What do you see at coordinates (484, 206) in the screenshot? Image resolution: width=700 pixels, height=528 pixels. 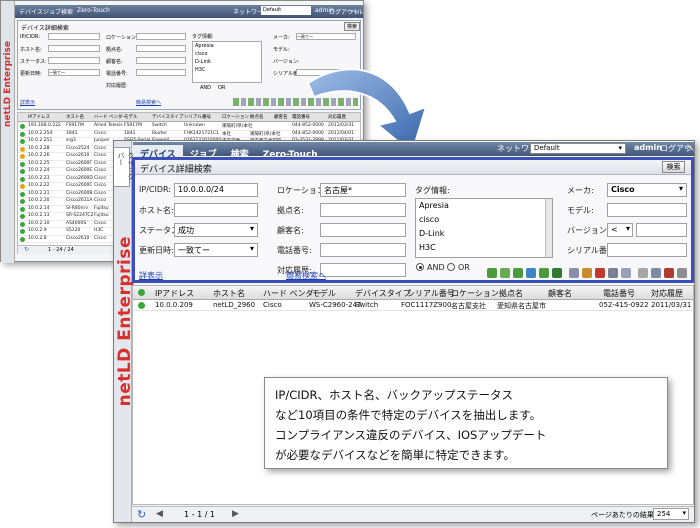 I see `tag-item: Apresia` at bounding box center [484, 206].